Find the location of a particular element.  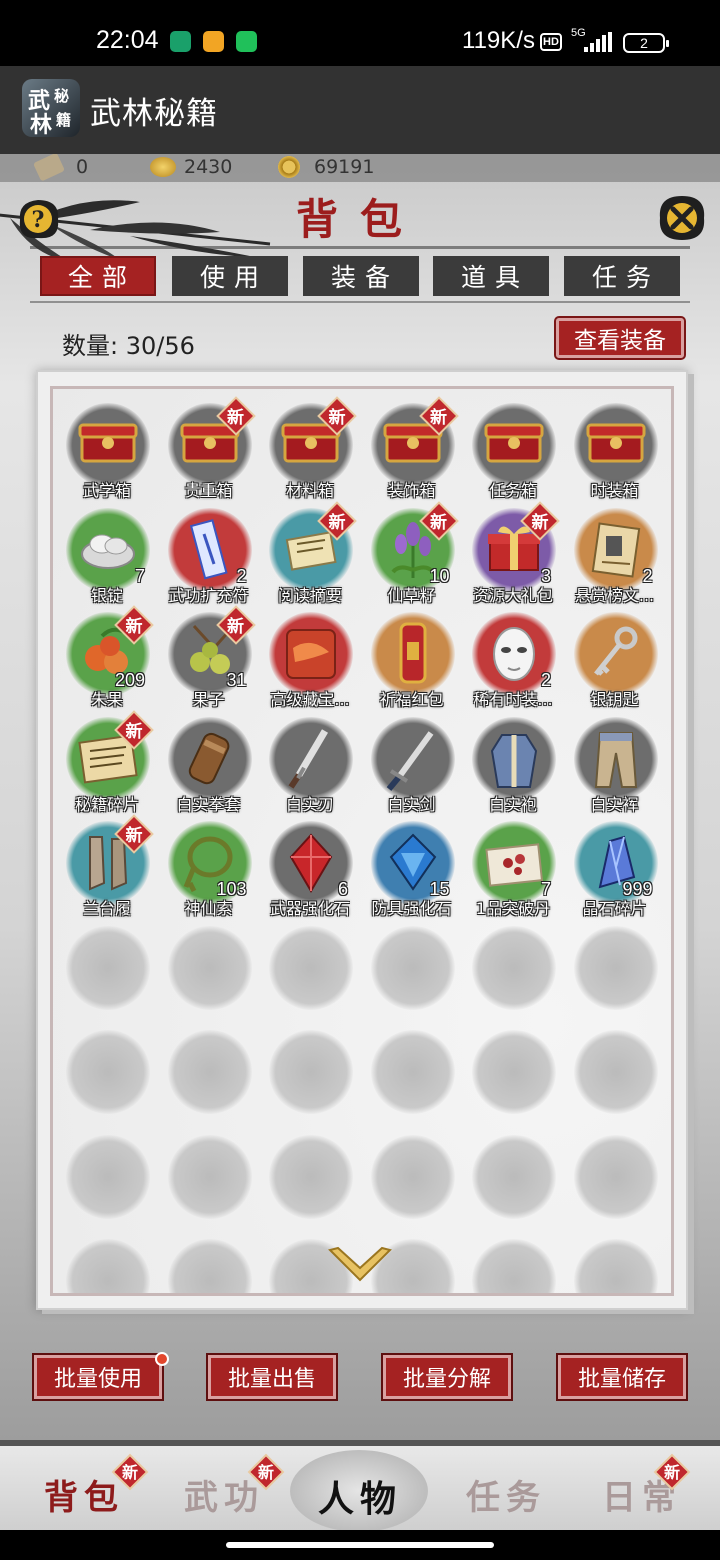

item-count: 数量: 30/56 is located at coordinates (128, 346).